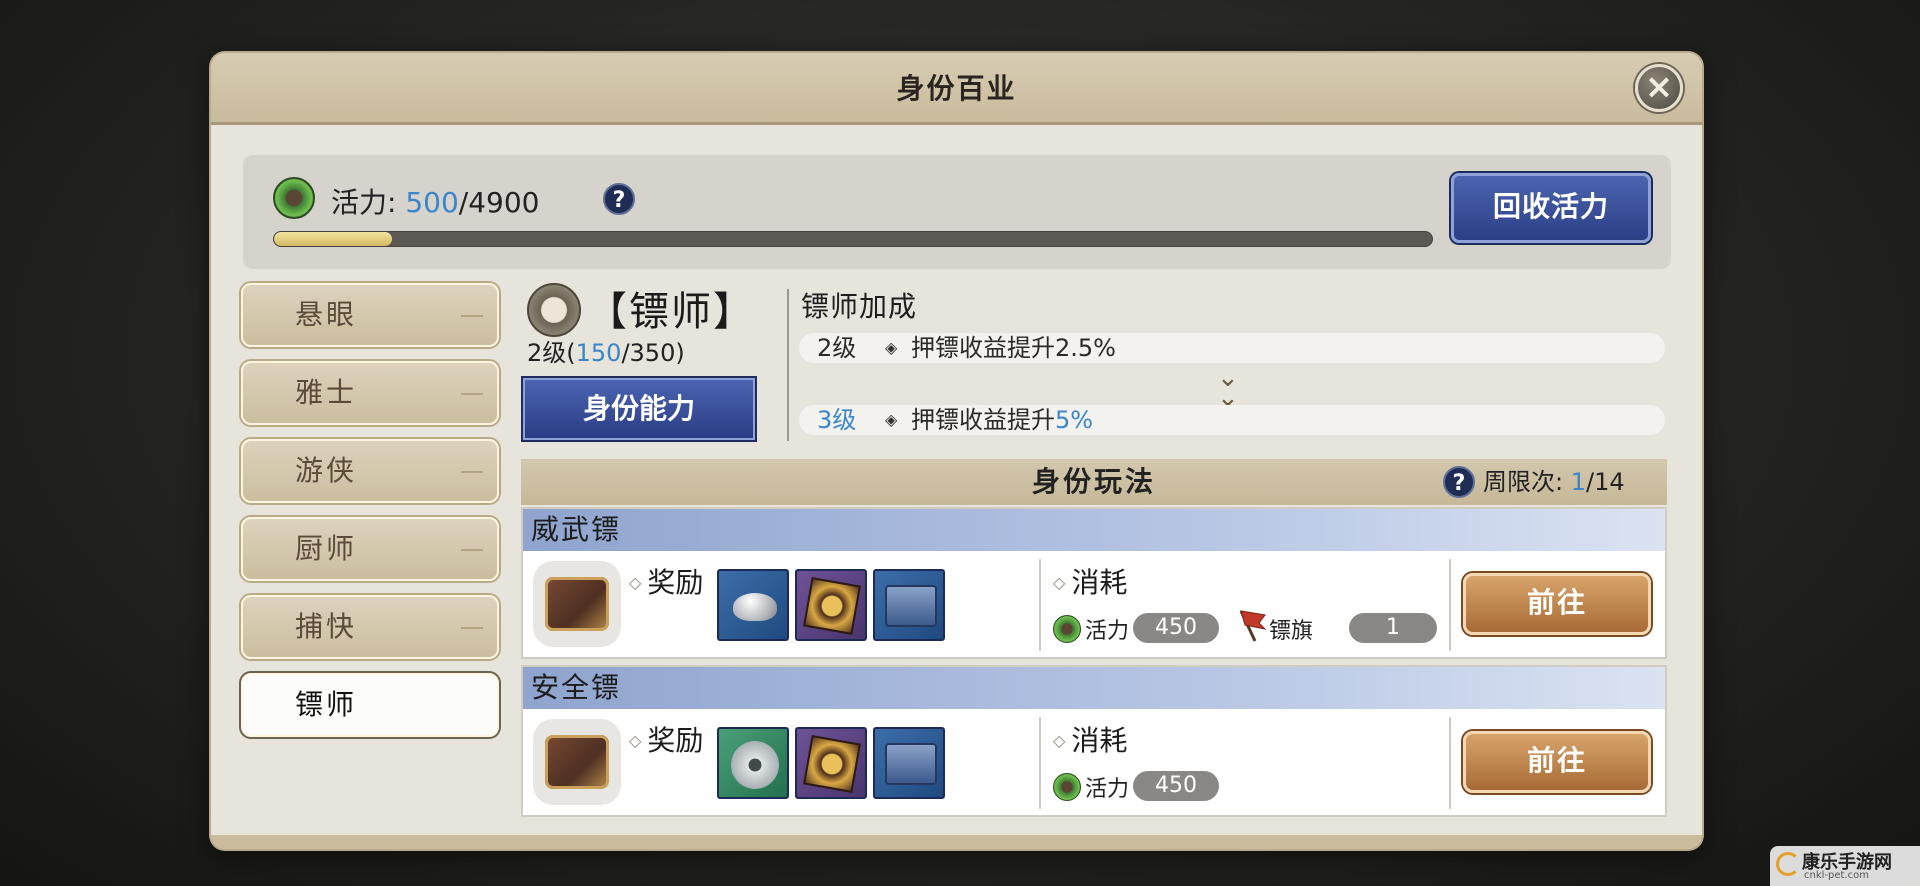 The image size is (1920, 886). What do you see at coordinates (1291, 631) in the screenshot?
I see `cost-name: 镖旗` at bounding box center [1291, 631].